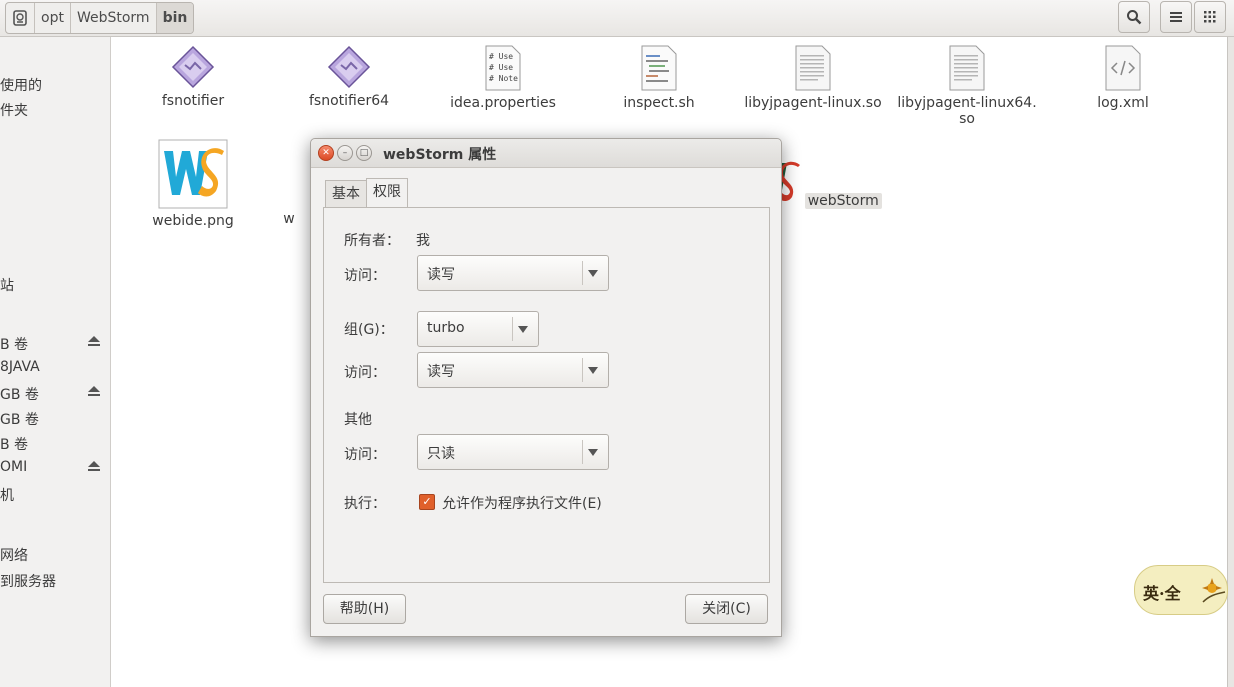 This screenshot has height=687, width=1234. I want to click on owner-access-label: 访问：, so click(365, 276).